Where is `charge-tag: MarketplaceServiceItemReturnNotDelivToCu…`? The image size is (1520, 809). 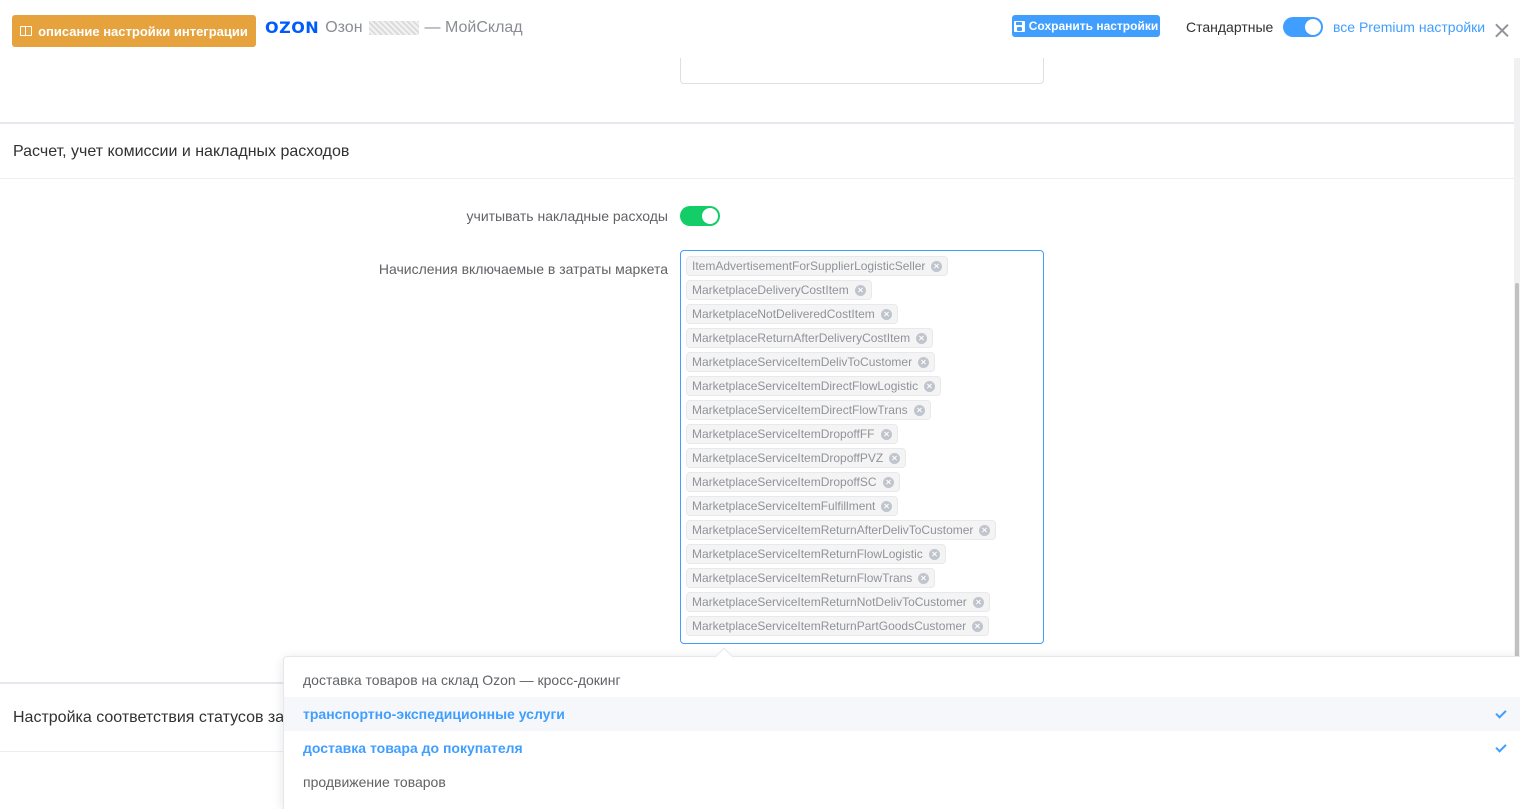 charge-tag: MarketplaceServiceItemReturnNotDelivToCu… is located at coordinates (838, 602).